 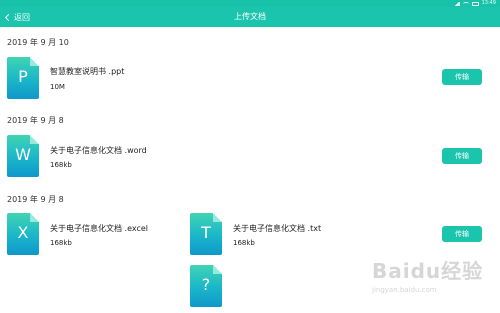 I want to click on status-icons: 13:49, so click(x=474, y=3).